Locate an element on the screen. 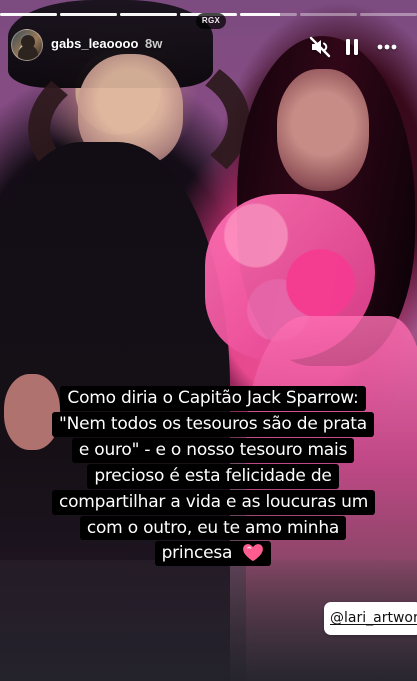 The height and width of the screenshot is (681, 417). story-posted-time: 8w is located at coordinates (154, 43).